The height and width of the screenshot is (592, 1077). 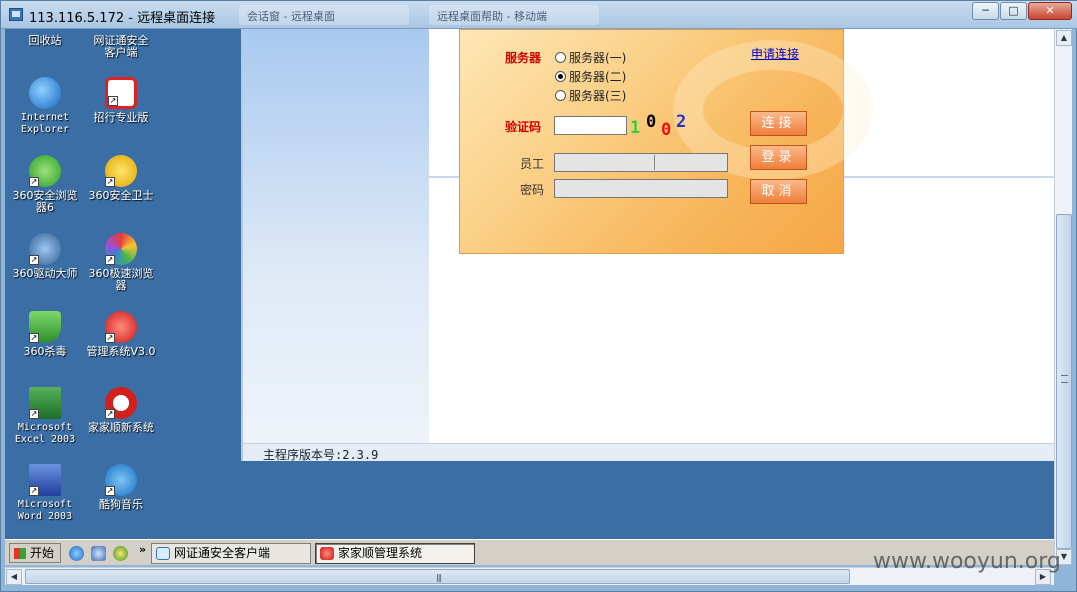 I want to click on window-title: 113.116.5.172 - 远程桌面连接, so click(x=122, y=18).